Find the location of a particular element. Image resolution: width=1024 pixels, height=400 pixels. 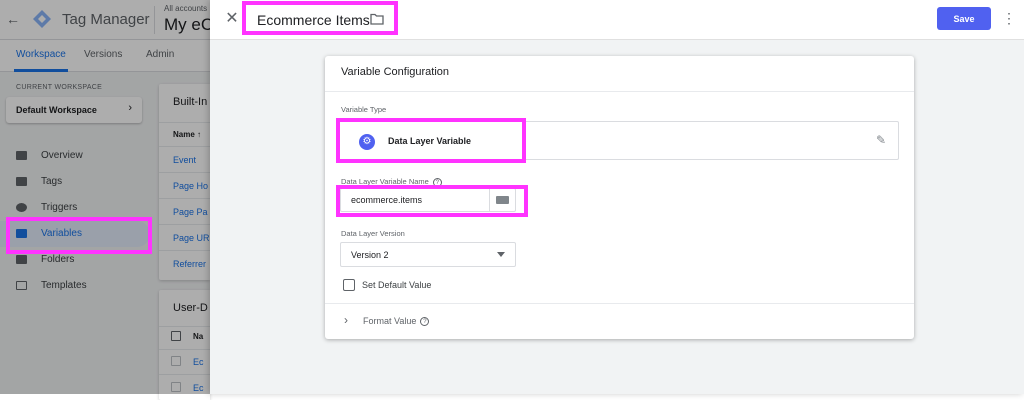

highlight-variables-nav is located at coordinates (79, 235).